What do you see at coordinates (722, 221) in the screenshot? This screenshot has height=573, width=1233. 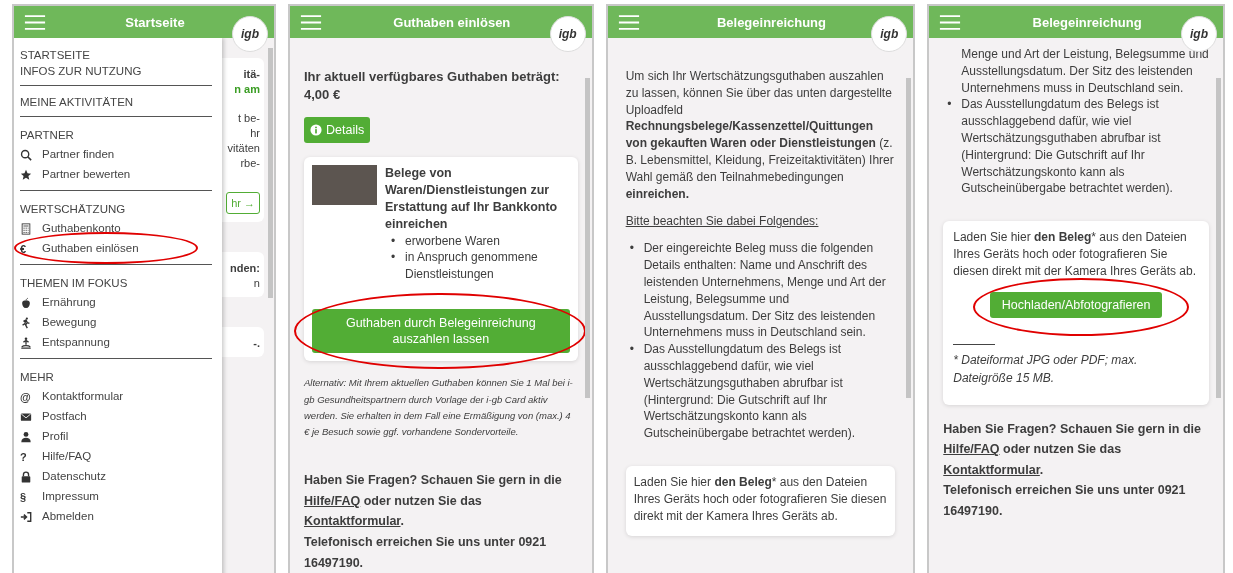 I see `section-heading: Bitte beachten Sie dabei Folgendes:` at bounding box center [722, 221].